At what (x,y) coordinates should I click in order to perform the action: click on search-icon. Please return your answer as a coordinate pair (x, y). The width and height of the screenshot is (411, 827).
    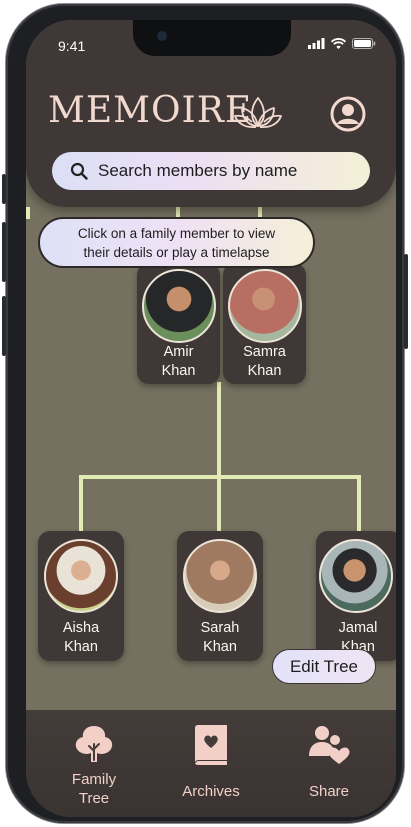
    Looking at the image, I should click on (79, 171).